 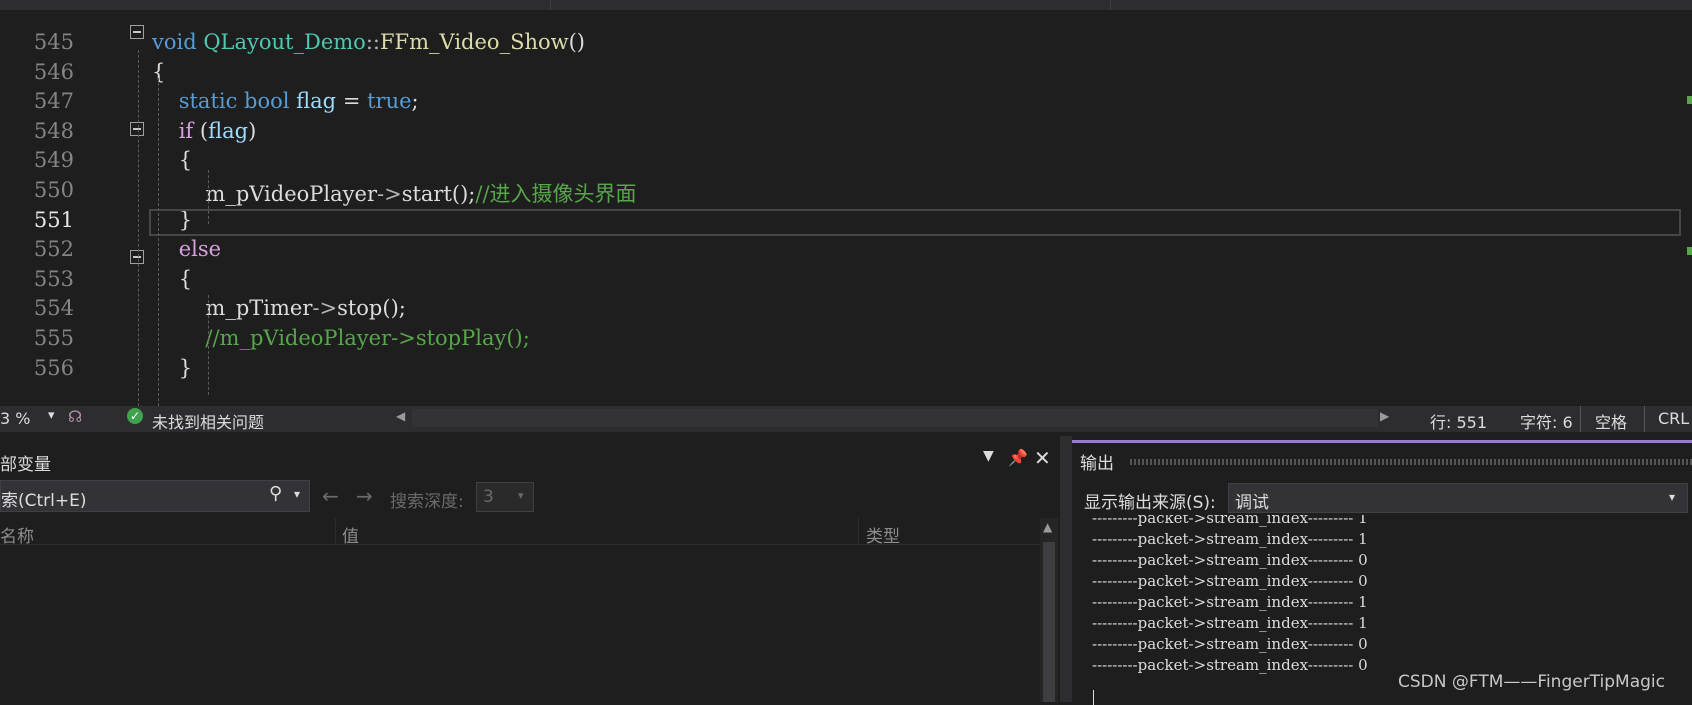 What do you see at coordinates (1644, 419) in the screenshot?
I see `status-divider` at bounding box center [1644, 419].